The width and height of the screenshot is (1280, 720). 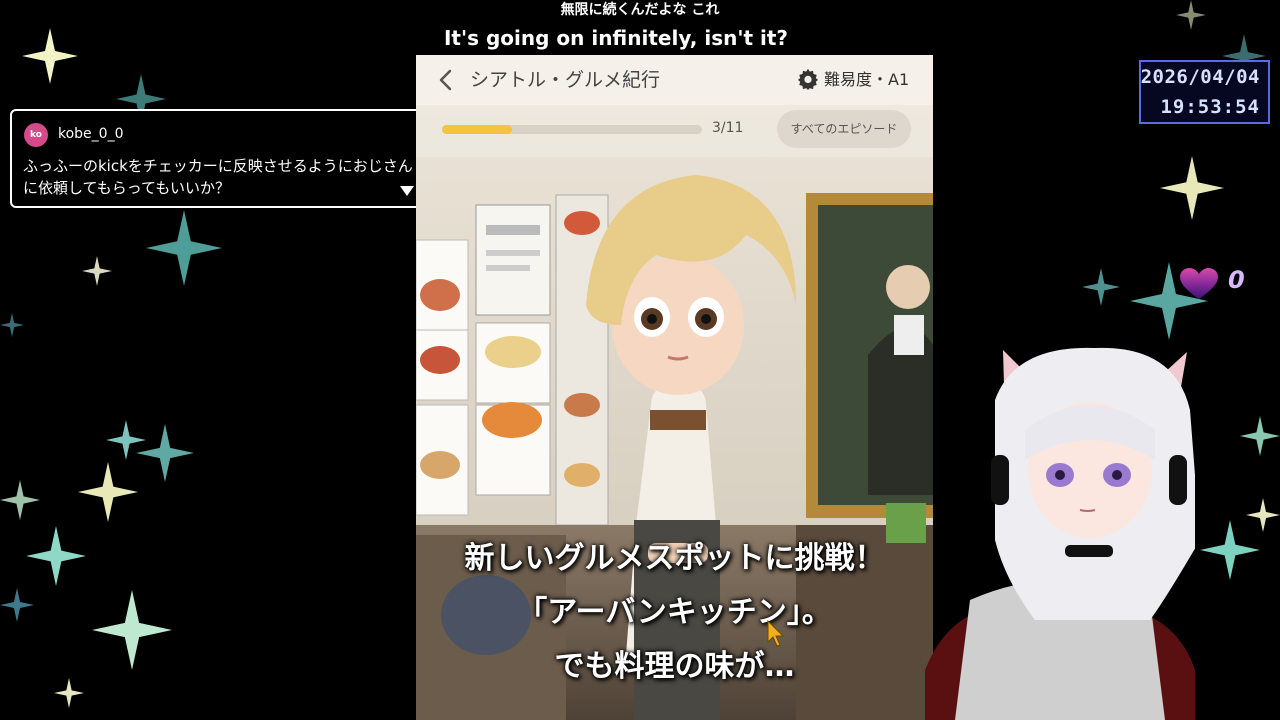 What do you see at coordinates (1204, 92) in the screenshot?
I see `clock-widget: 2026/04/04 19:53:54` at bounding box center [1204, 92].